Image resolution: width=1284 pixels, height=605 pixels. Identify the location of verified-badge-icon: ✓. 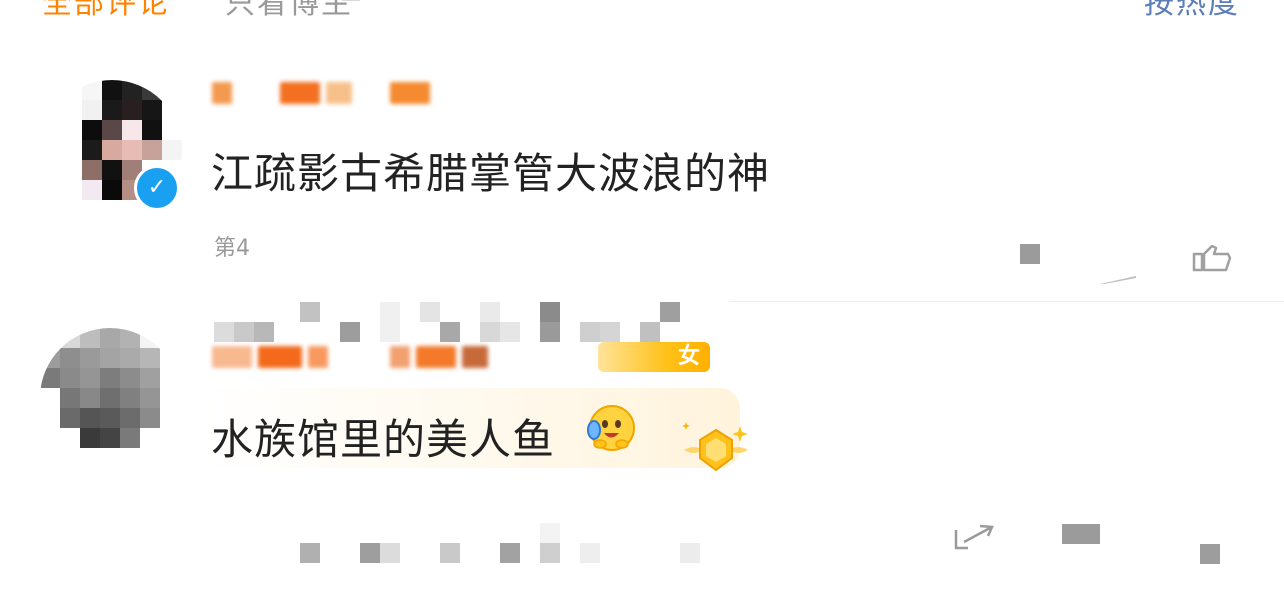
(157, 188).